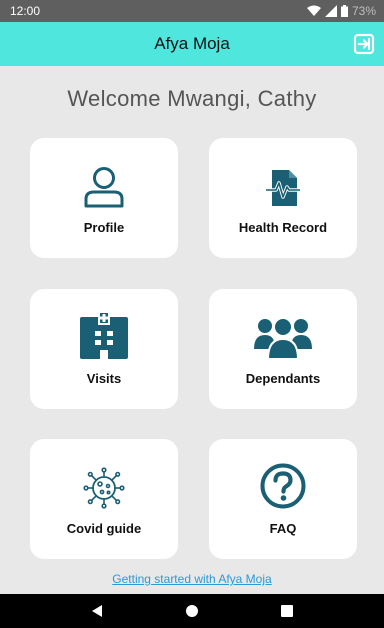  I want to click on back-triangle-icon, so click(97, 611).